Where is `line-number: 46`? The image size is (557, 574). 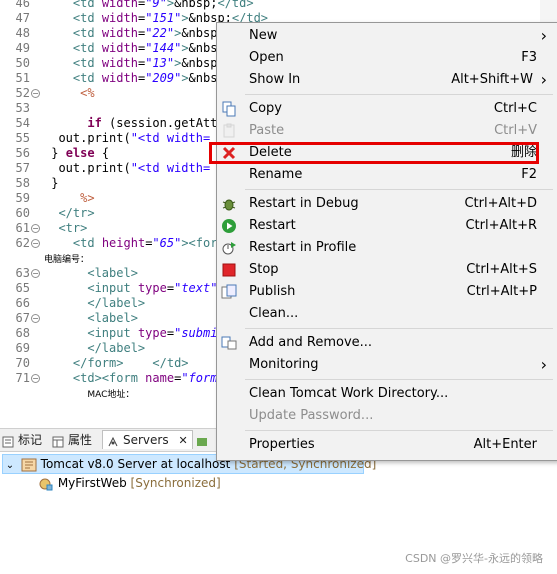 line-number: 46 is located at coordinates (22, 5).